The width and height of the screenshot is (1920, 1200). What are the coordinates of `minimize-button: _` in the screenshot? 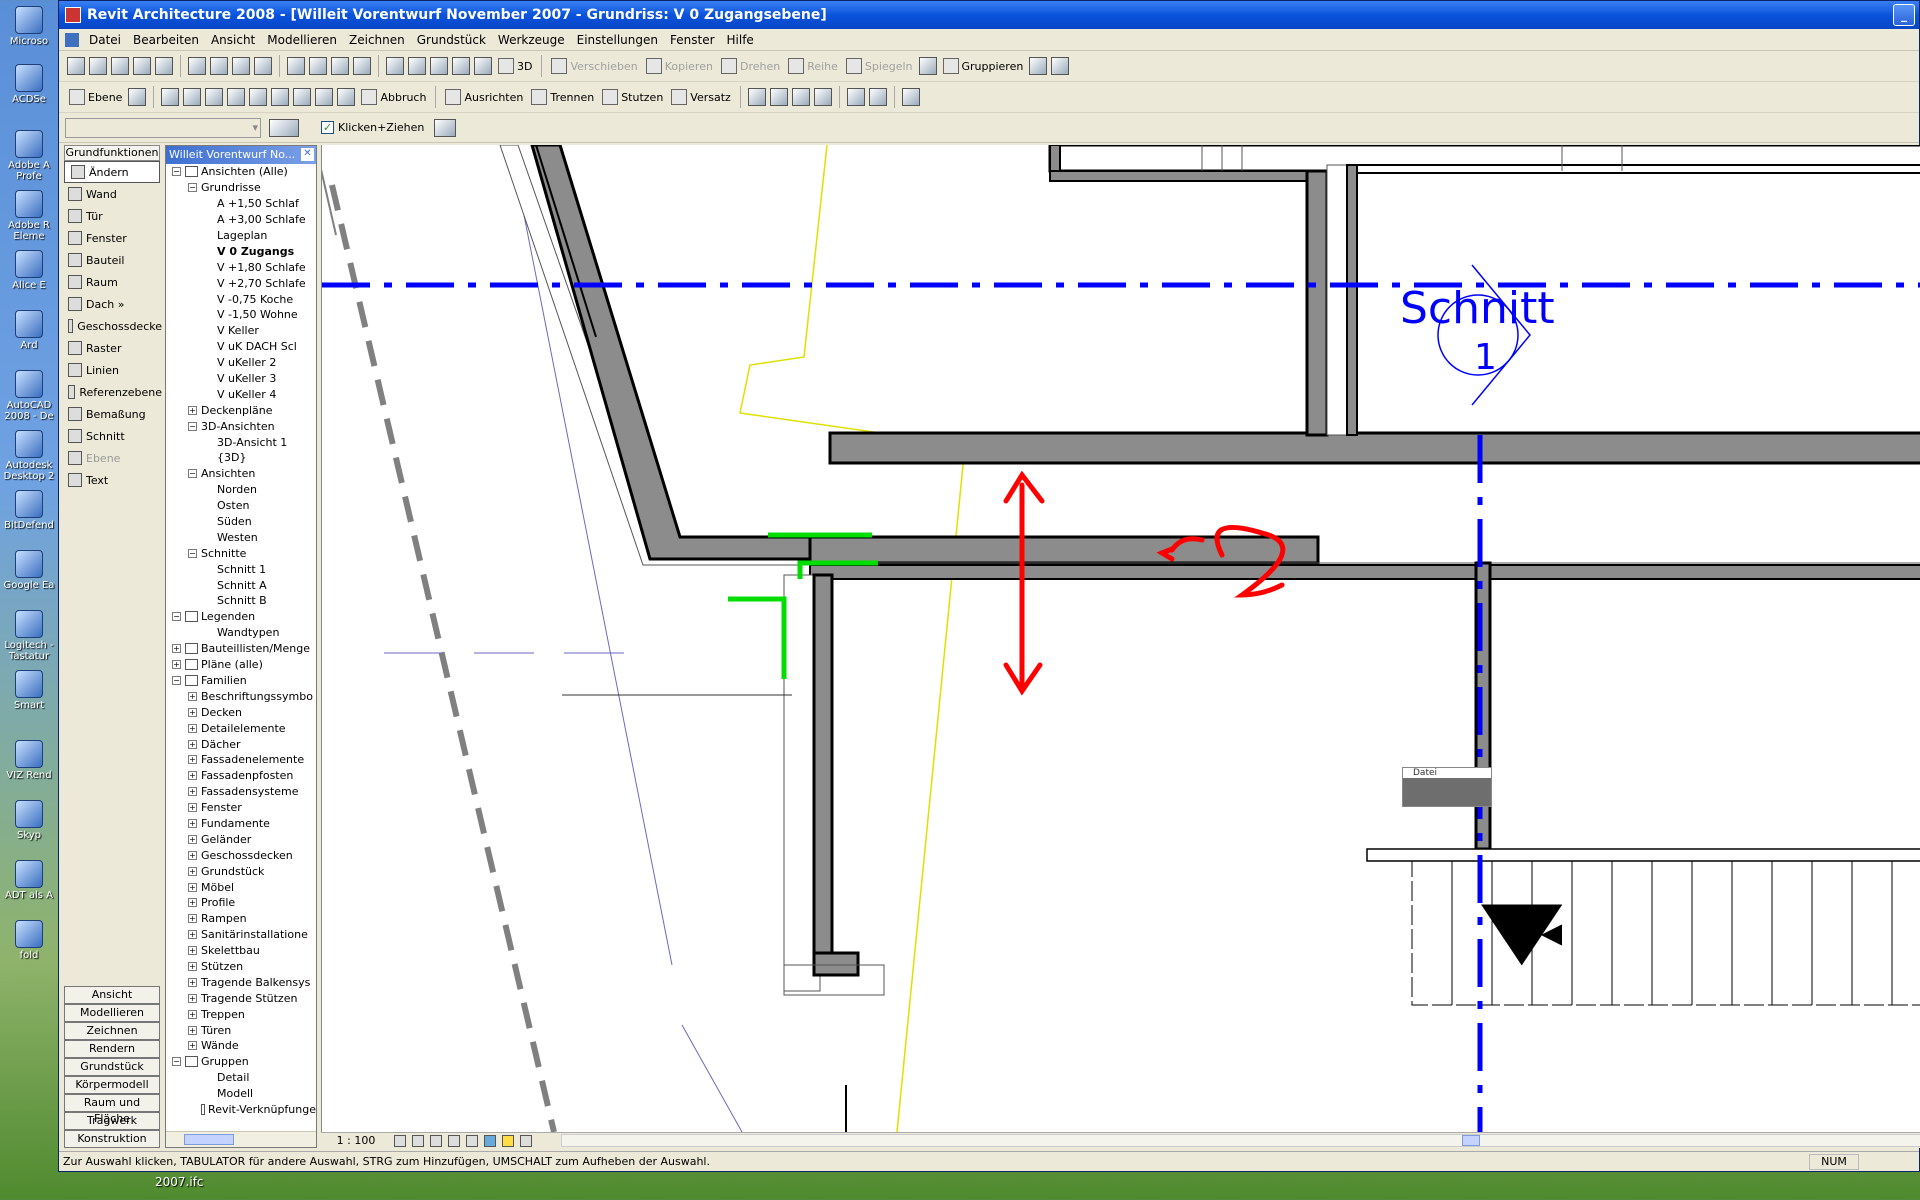 It's located at (1904, 15).